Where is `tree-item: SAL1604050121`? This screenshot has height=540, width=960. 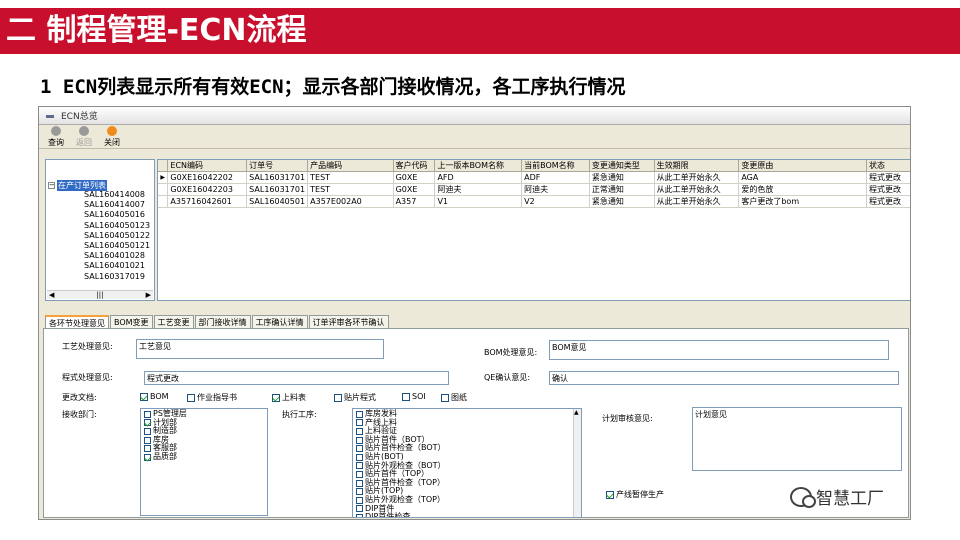 tree-item: SAL1604050121 is located at coordinates (117, 246).